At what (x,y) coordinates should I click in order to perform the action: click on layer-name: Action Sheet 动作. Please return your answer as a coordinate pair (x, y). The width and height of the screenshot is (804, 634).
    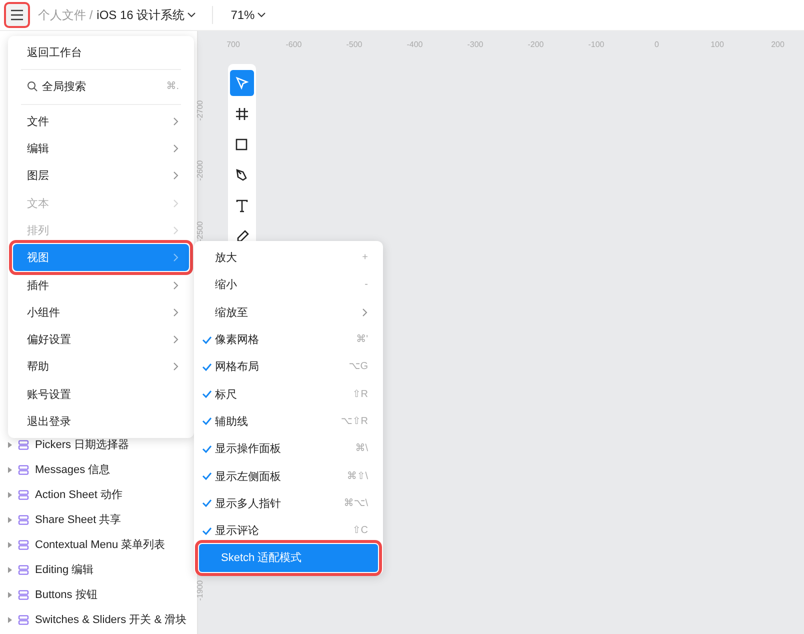
    Looking at the image, I should click on (78, 495).